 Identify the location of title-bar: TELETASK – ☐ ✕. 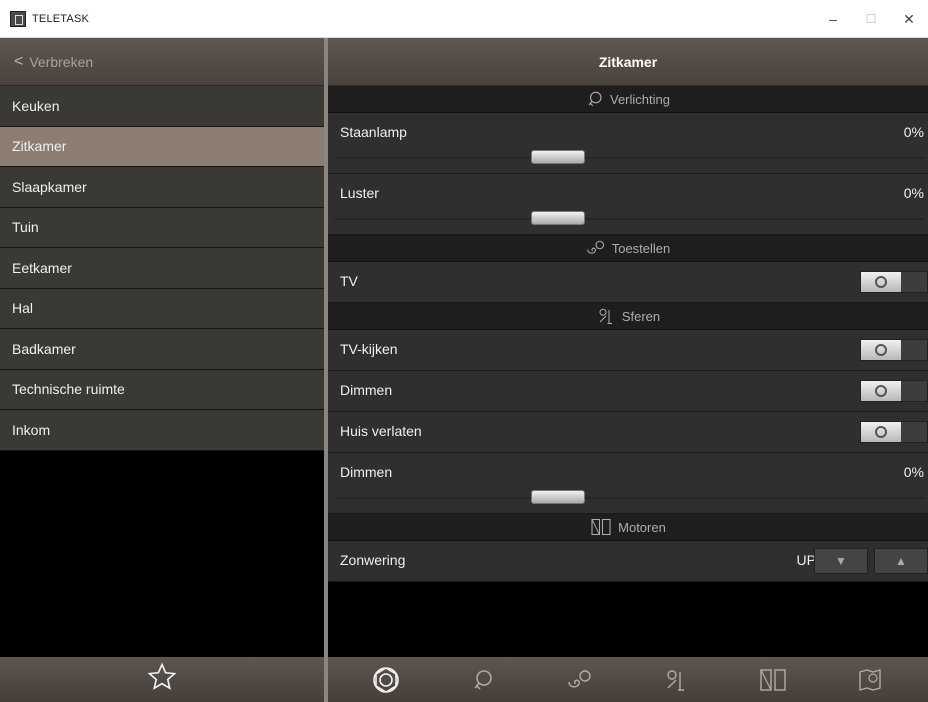
(464, 19).